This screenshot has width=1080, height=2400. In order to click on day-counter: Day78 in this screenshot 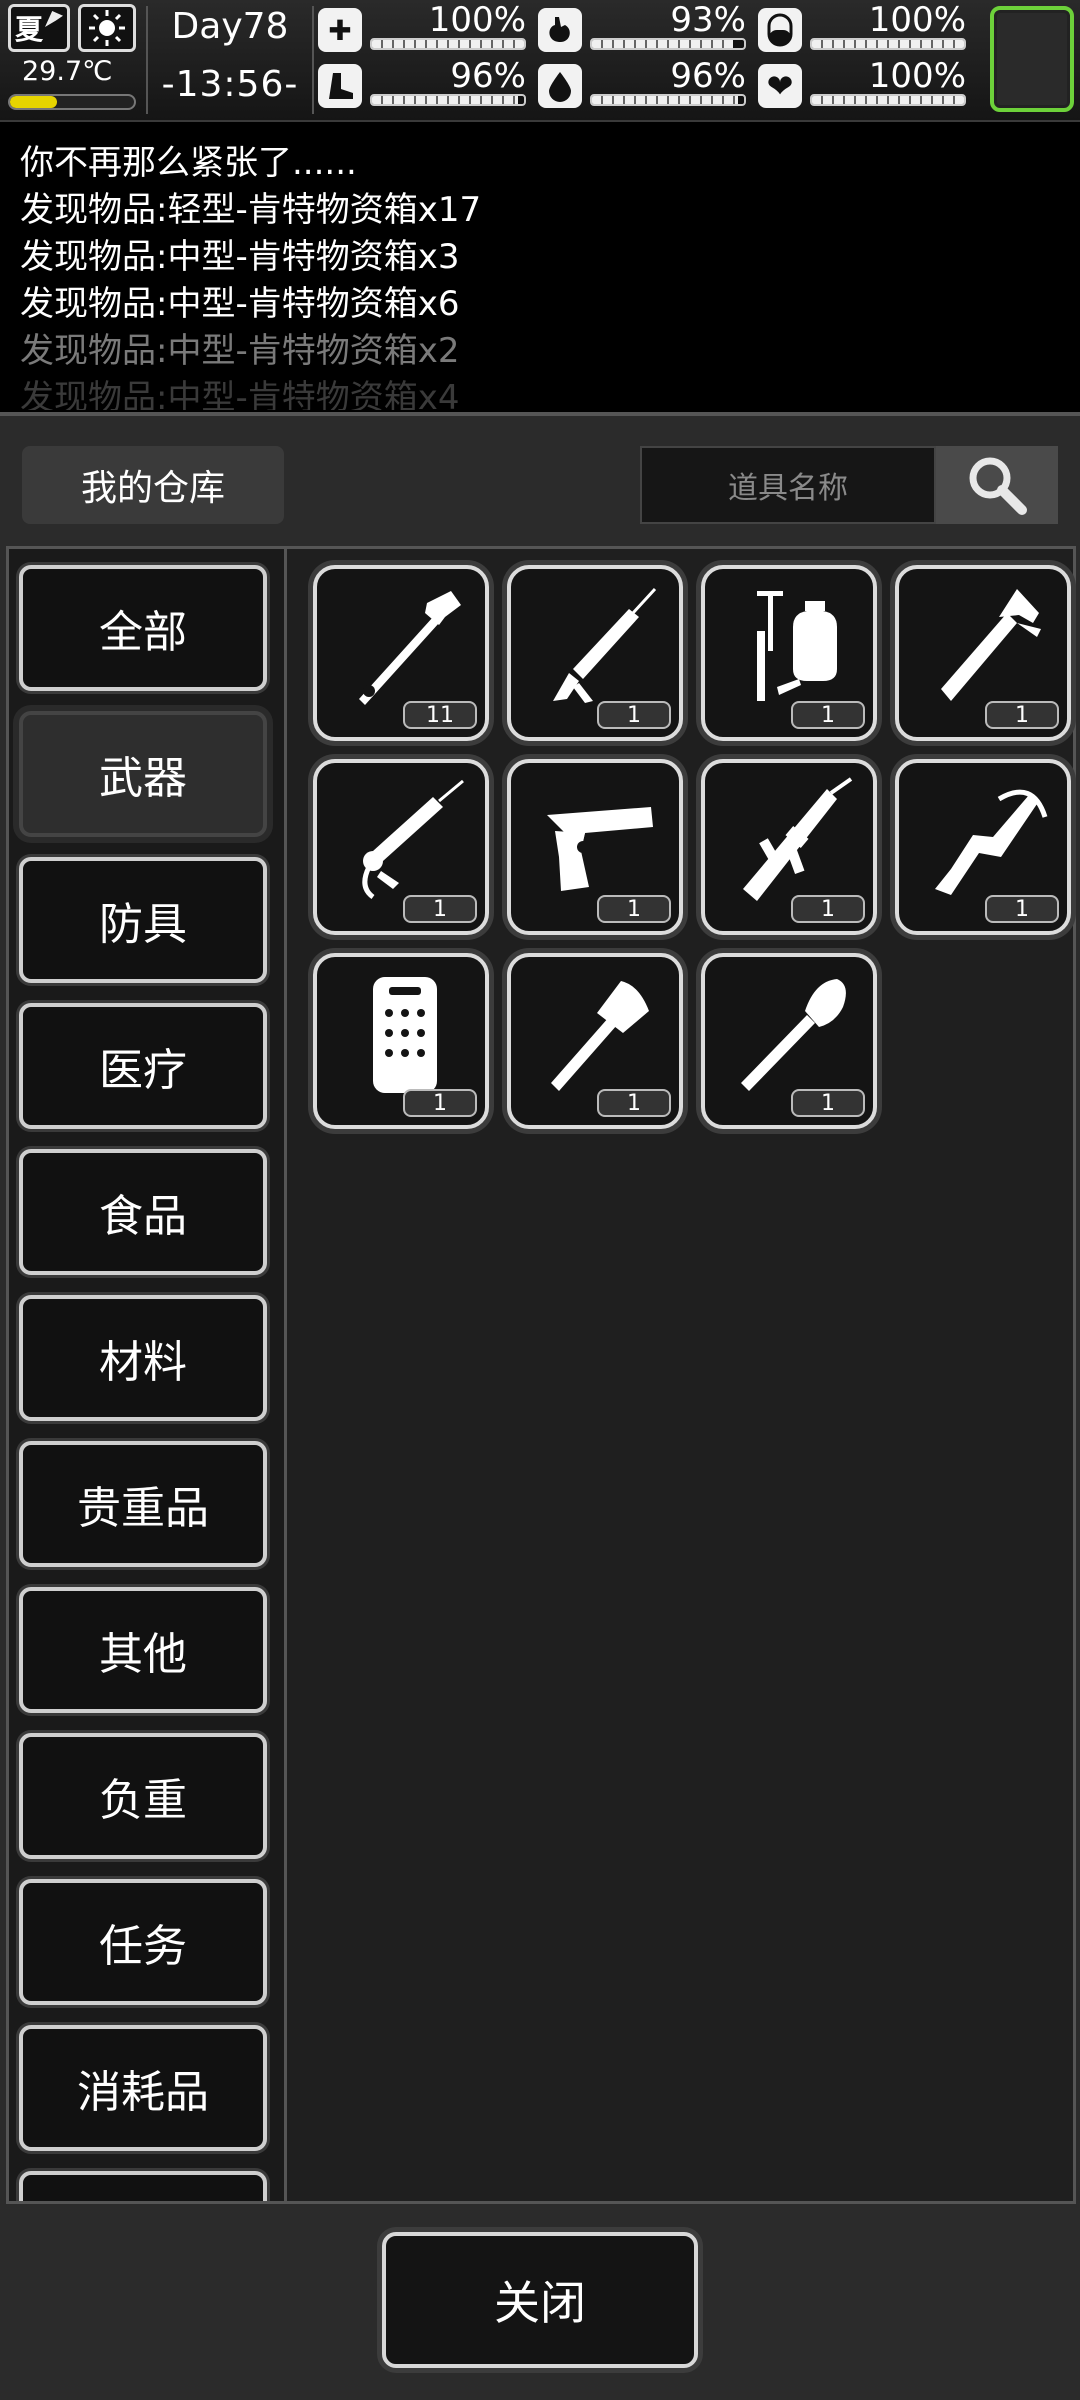, I will do `click(230, 26)`.